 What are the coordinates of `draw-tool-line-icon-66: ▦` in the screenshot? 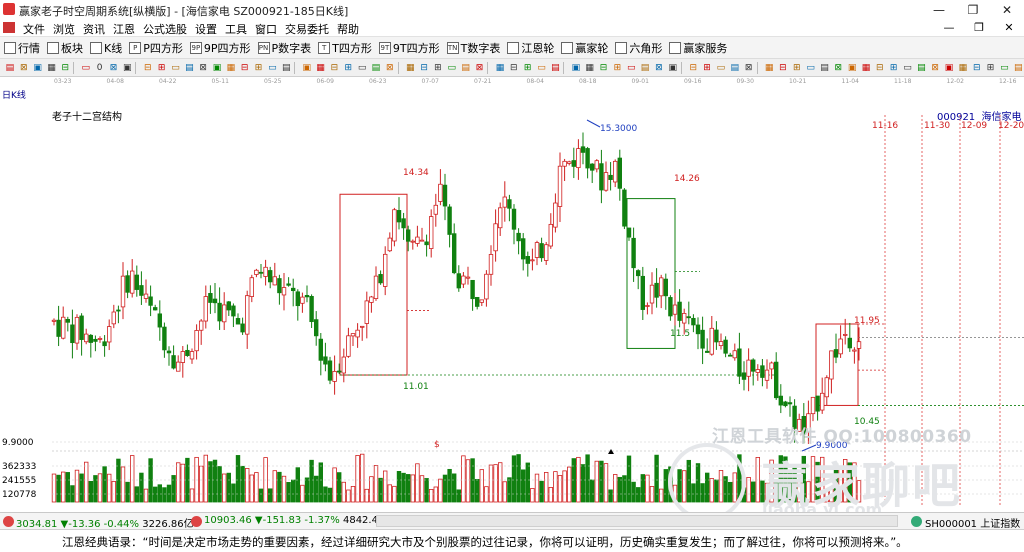 It's located at (866, 67).